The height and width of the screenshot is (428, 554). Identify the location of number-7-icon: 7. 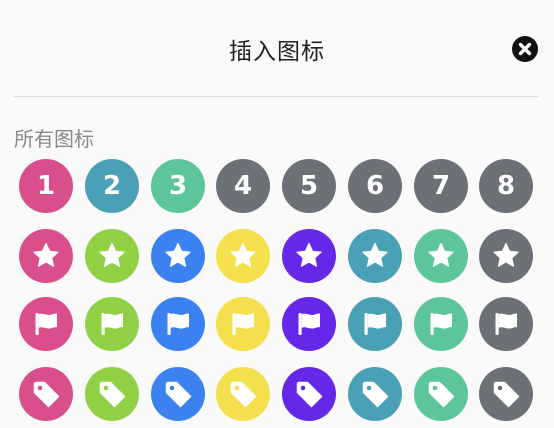
(441, 186).